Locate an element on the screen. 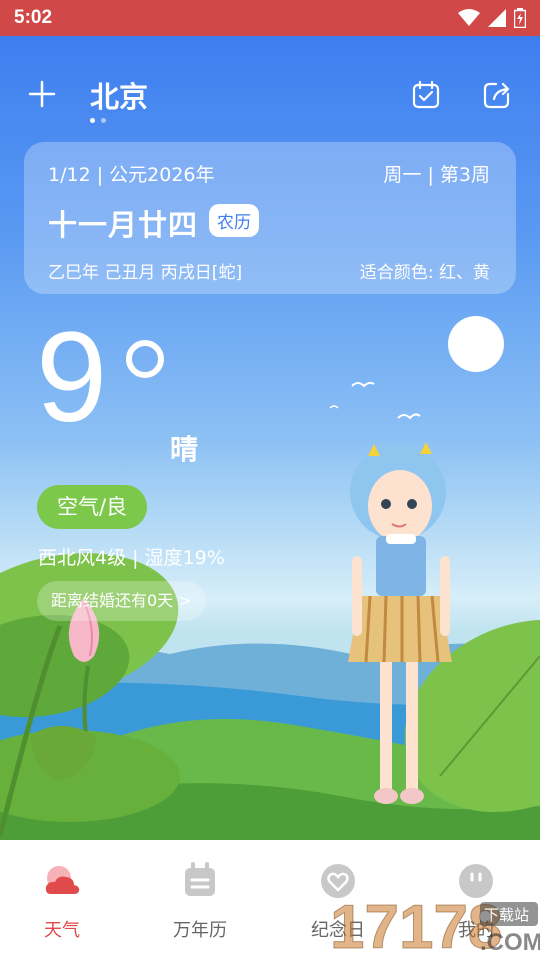 The image size is (540, 964). svg-text: 17178 is located at coordinates (416, 926).